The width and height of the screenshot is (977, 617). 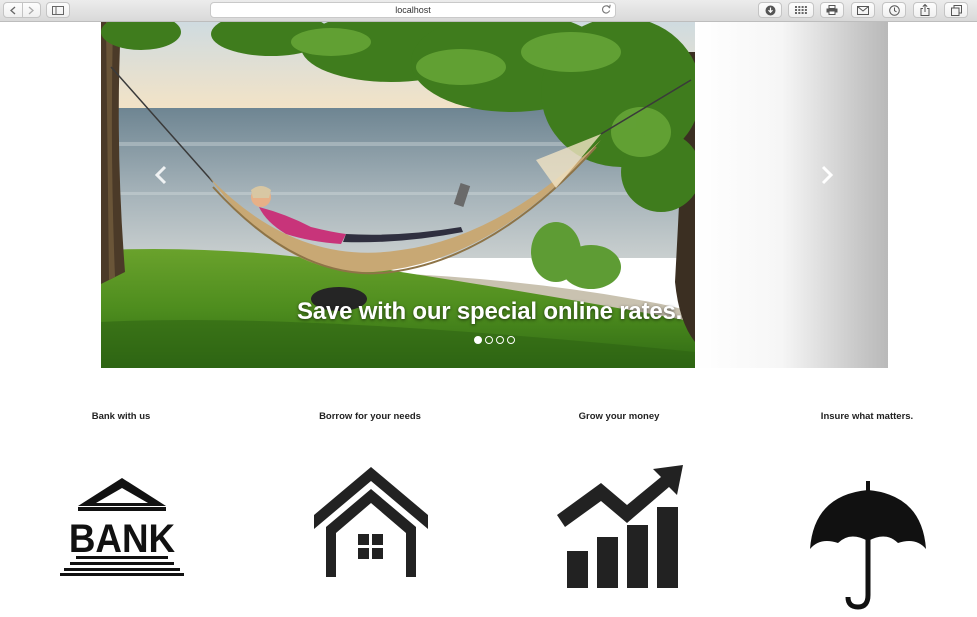 I want to click on share-icon, so click(x=925, y=10).